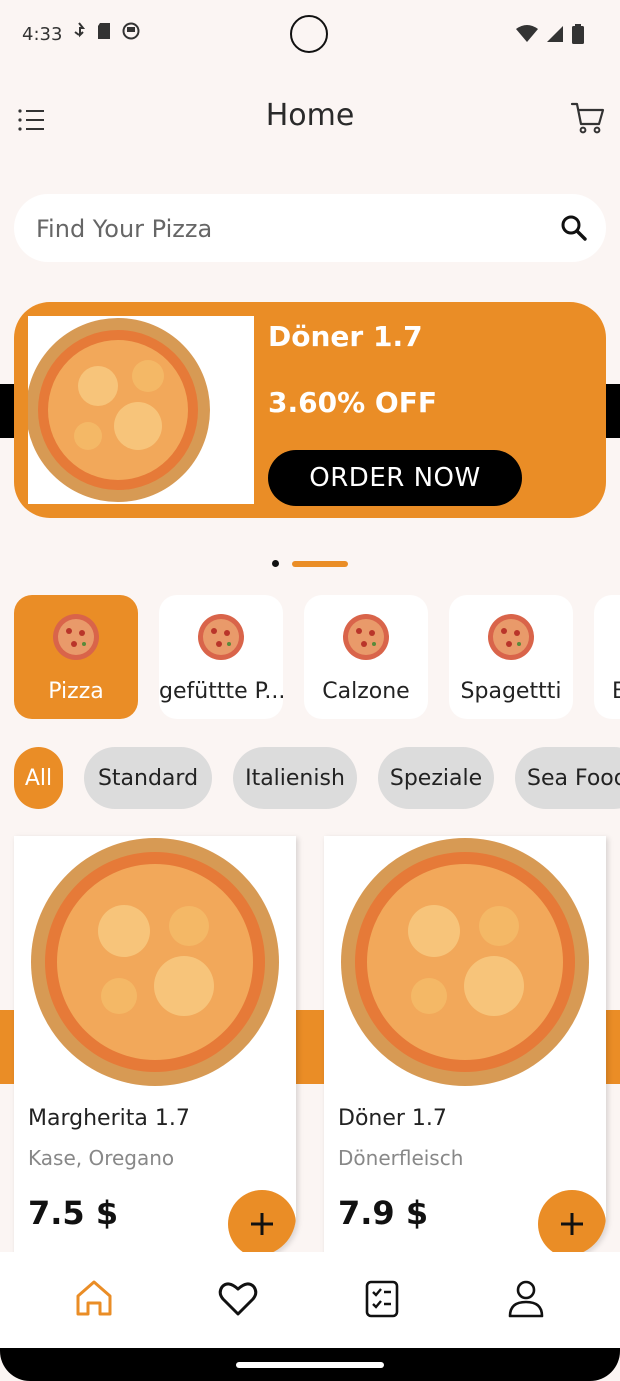 This screenshot has height=1381, width=620. Describe the element at coordinates (140, 410) in the screenshot. I see `promo-pizza-image` at that location.